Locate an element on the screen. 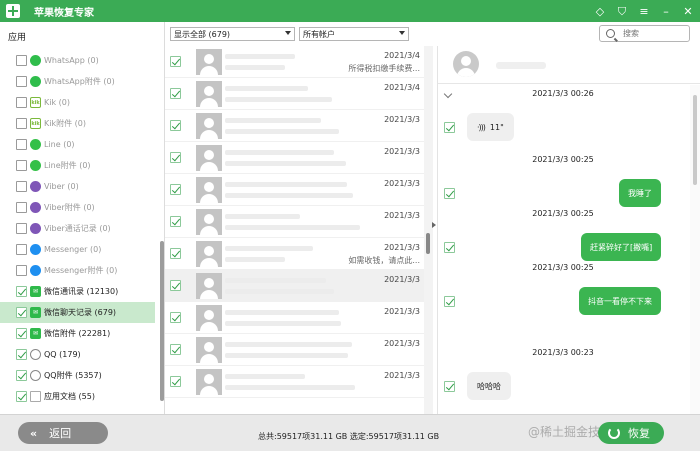  account-filter-select: 所有帐户 is located at coordinates (354, 34).